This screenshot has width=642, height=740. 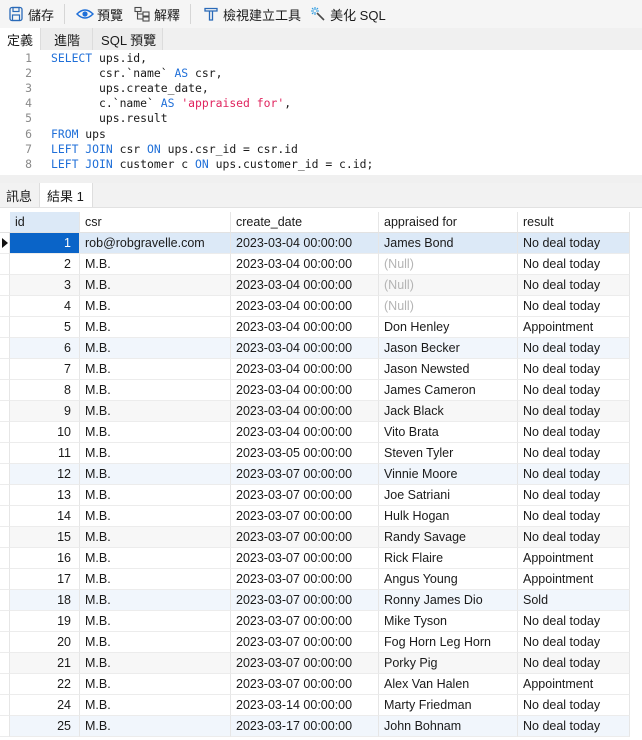 I want to click on cell-csr: rob@robgravelle.com, so click(x=155, y=243).